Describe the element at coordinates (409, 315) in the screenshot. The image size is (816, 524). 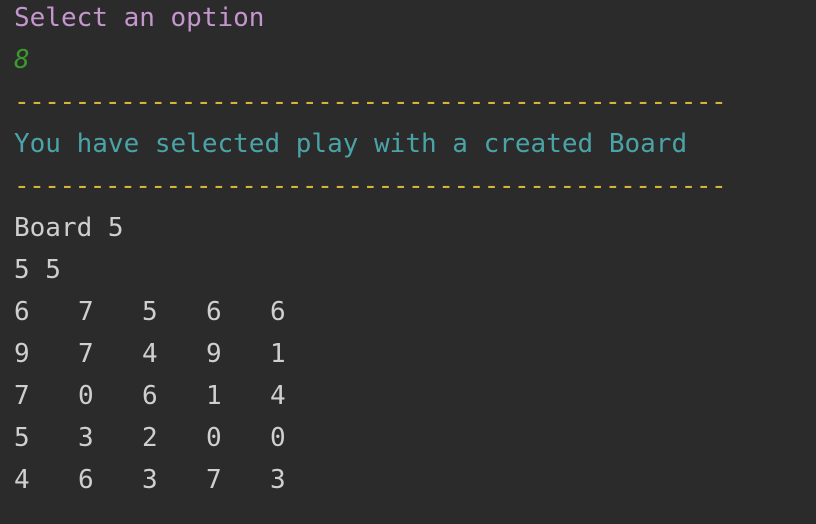
I see `board-row: 6 7 5 6 6` at that location.